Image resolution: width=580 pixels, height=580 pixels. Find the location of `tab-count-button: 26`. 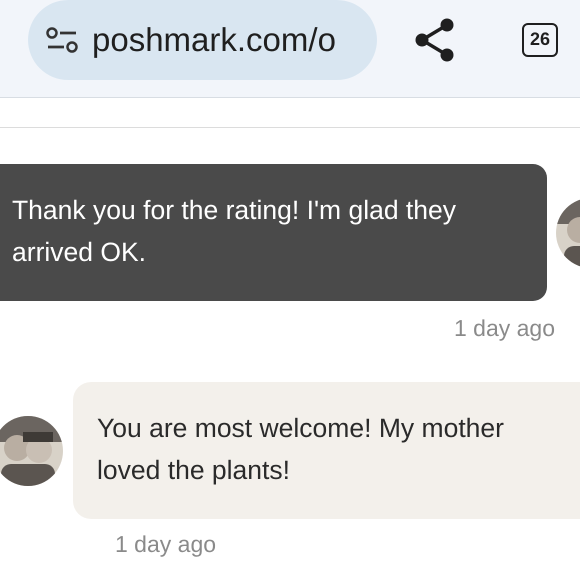

tab-count-button: 26 is located at coordinates (540, 39).